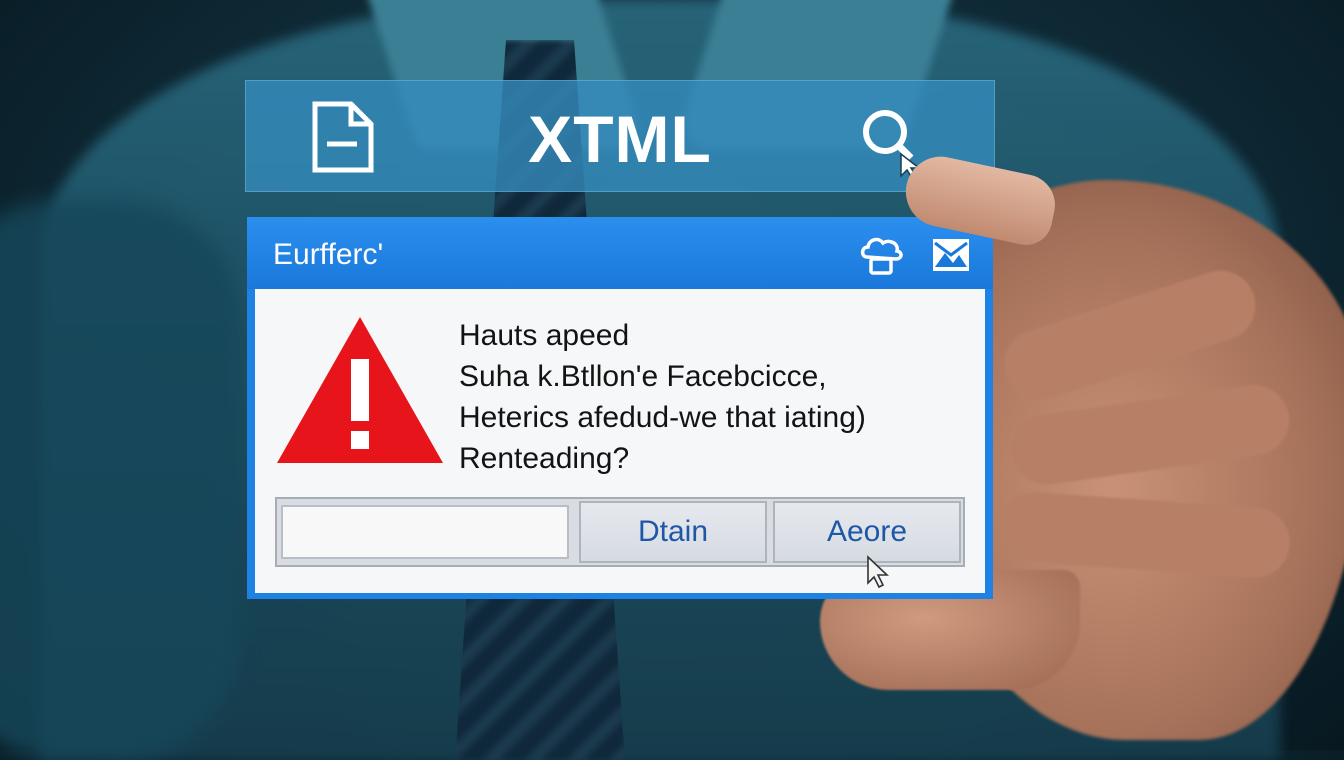  What do you see at coordinates (544, 458) in the screenshot?
I see `message-line: Renteading?` at bounding box center [544, 458].